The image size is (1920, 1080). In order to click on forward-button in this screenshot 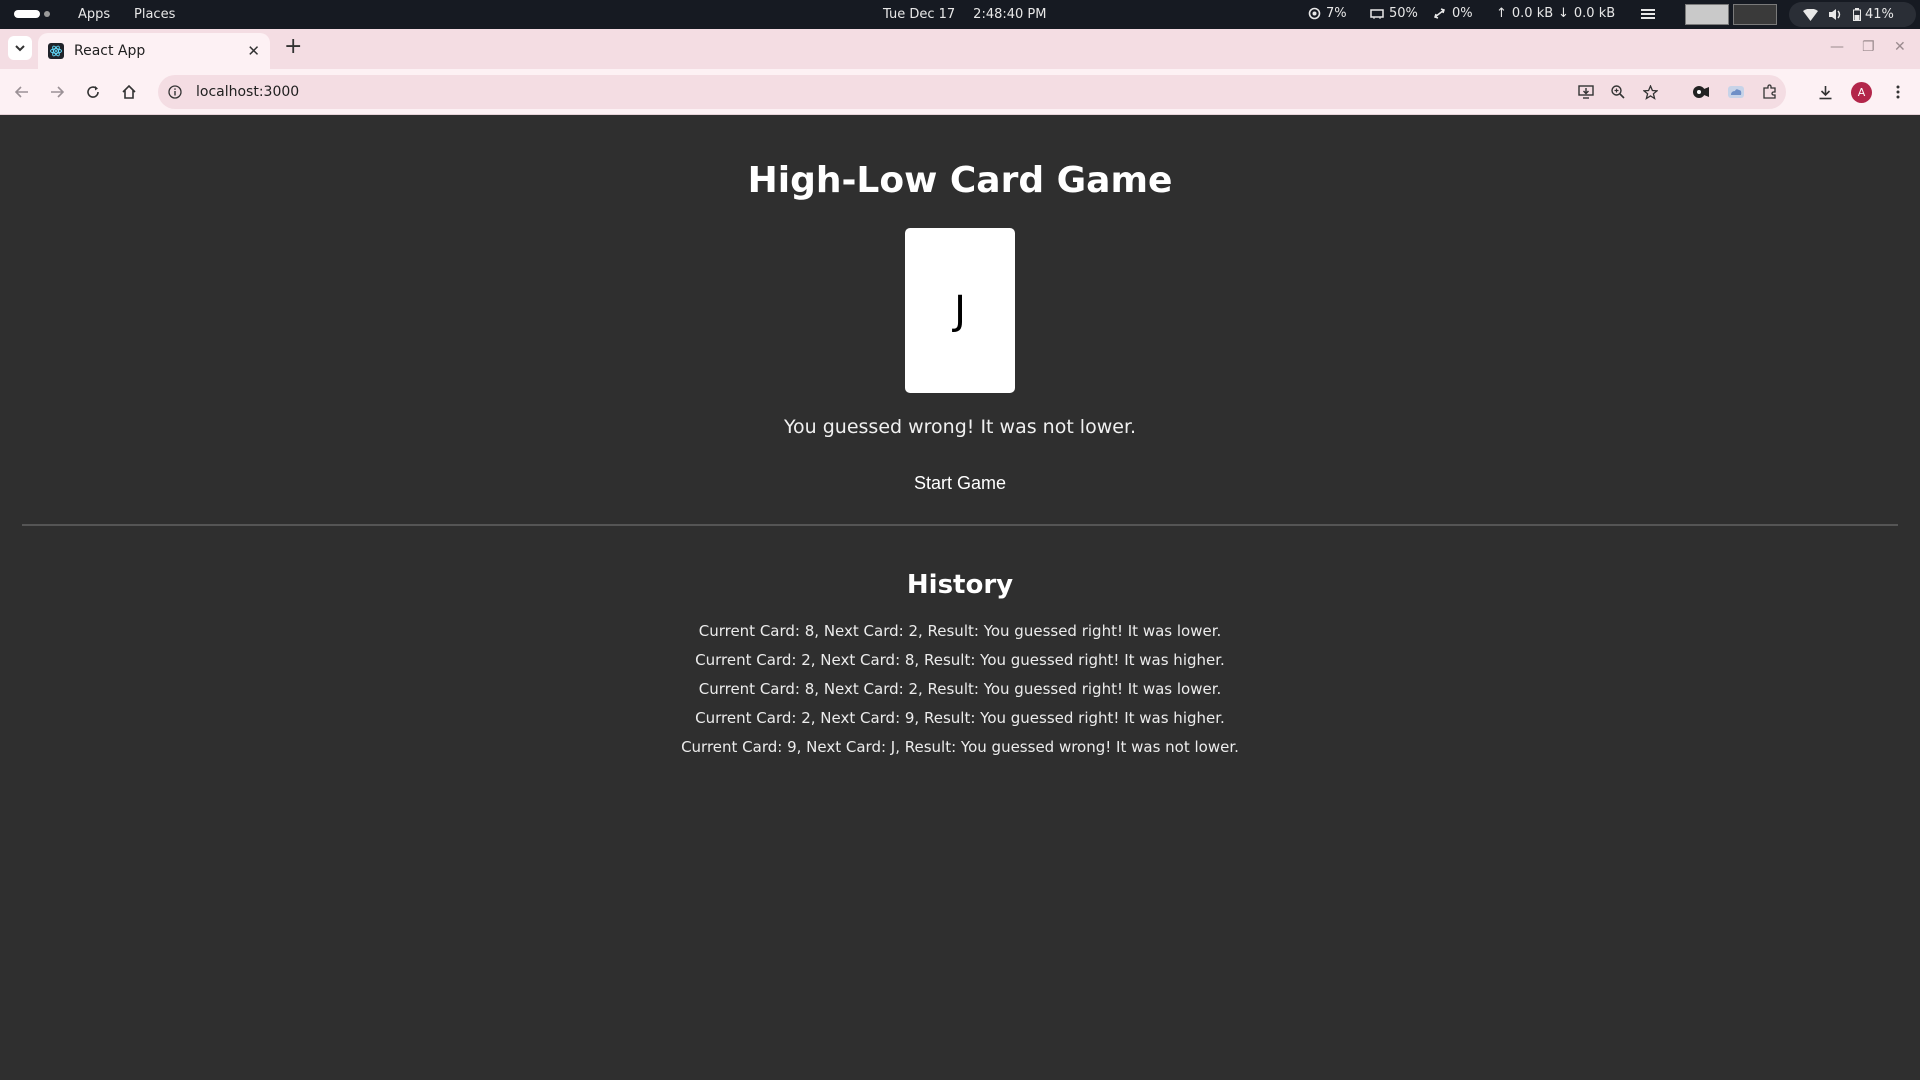, I will do `click(57, 92)`.